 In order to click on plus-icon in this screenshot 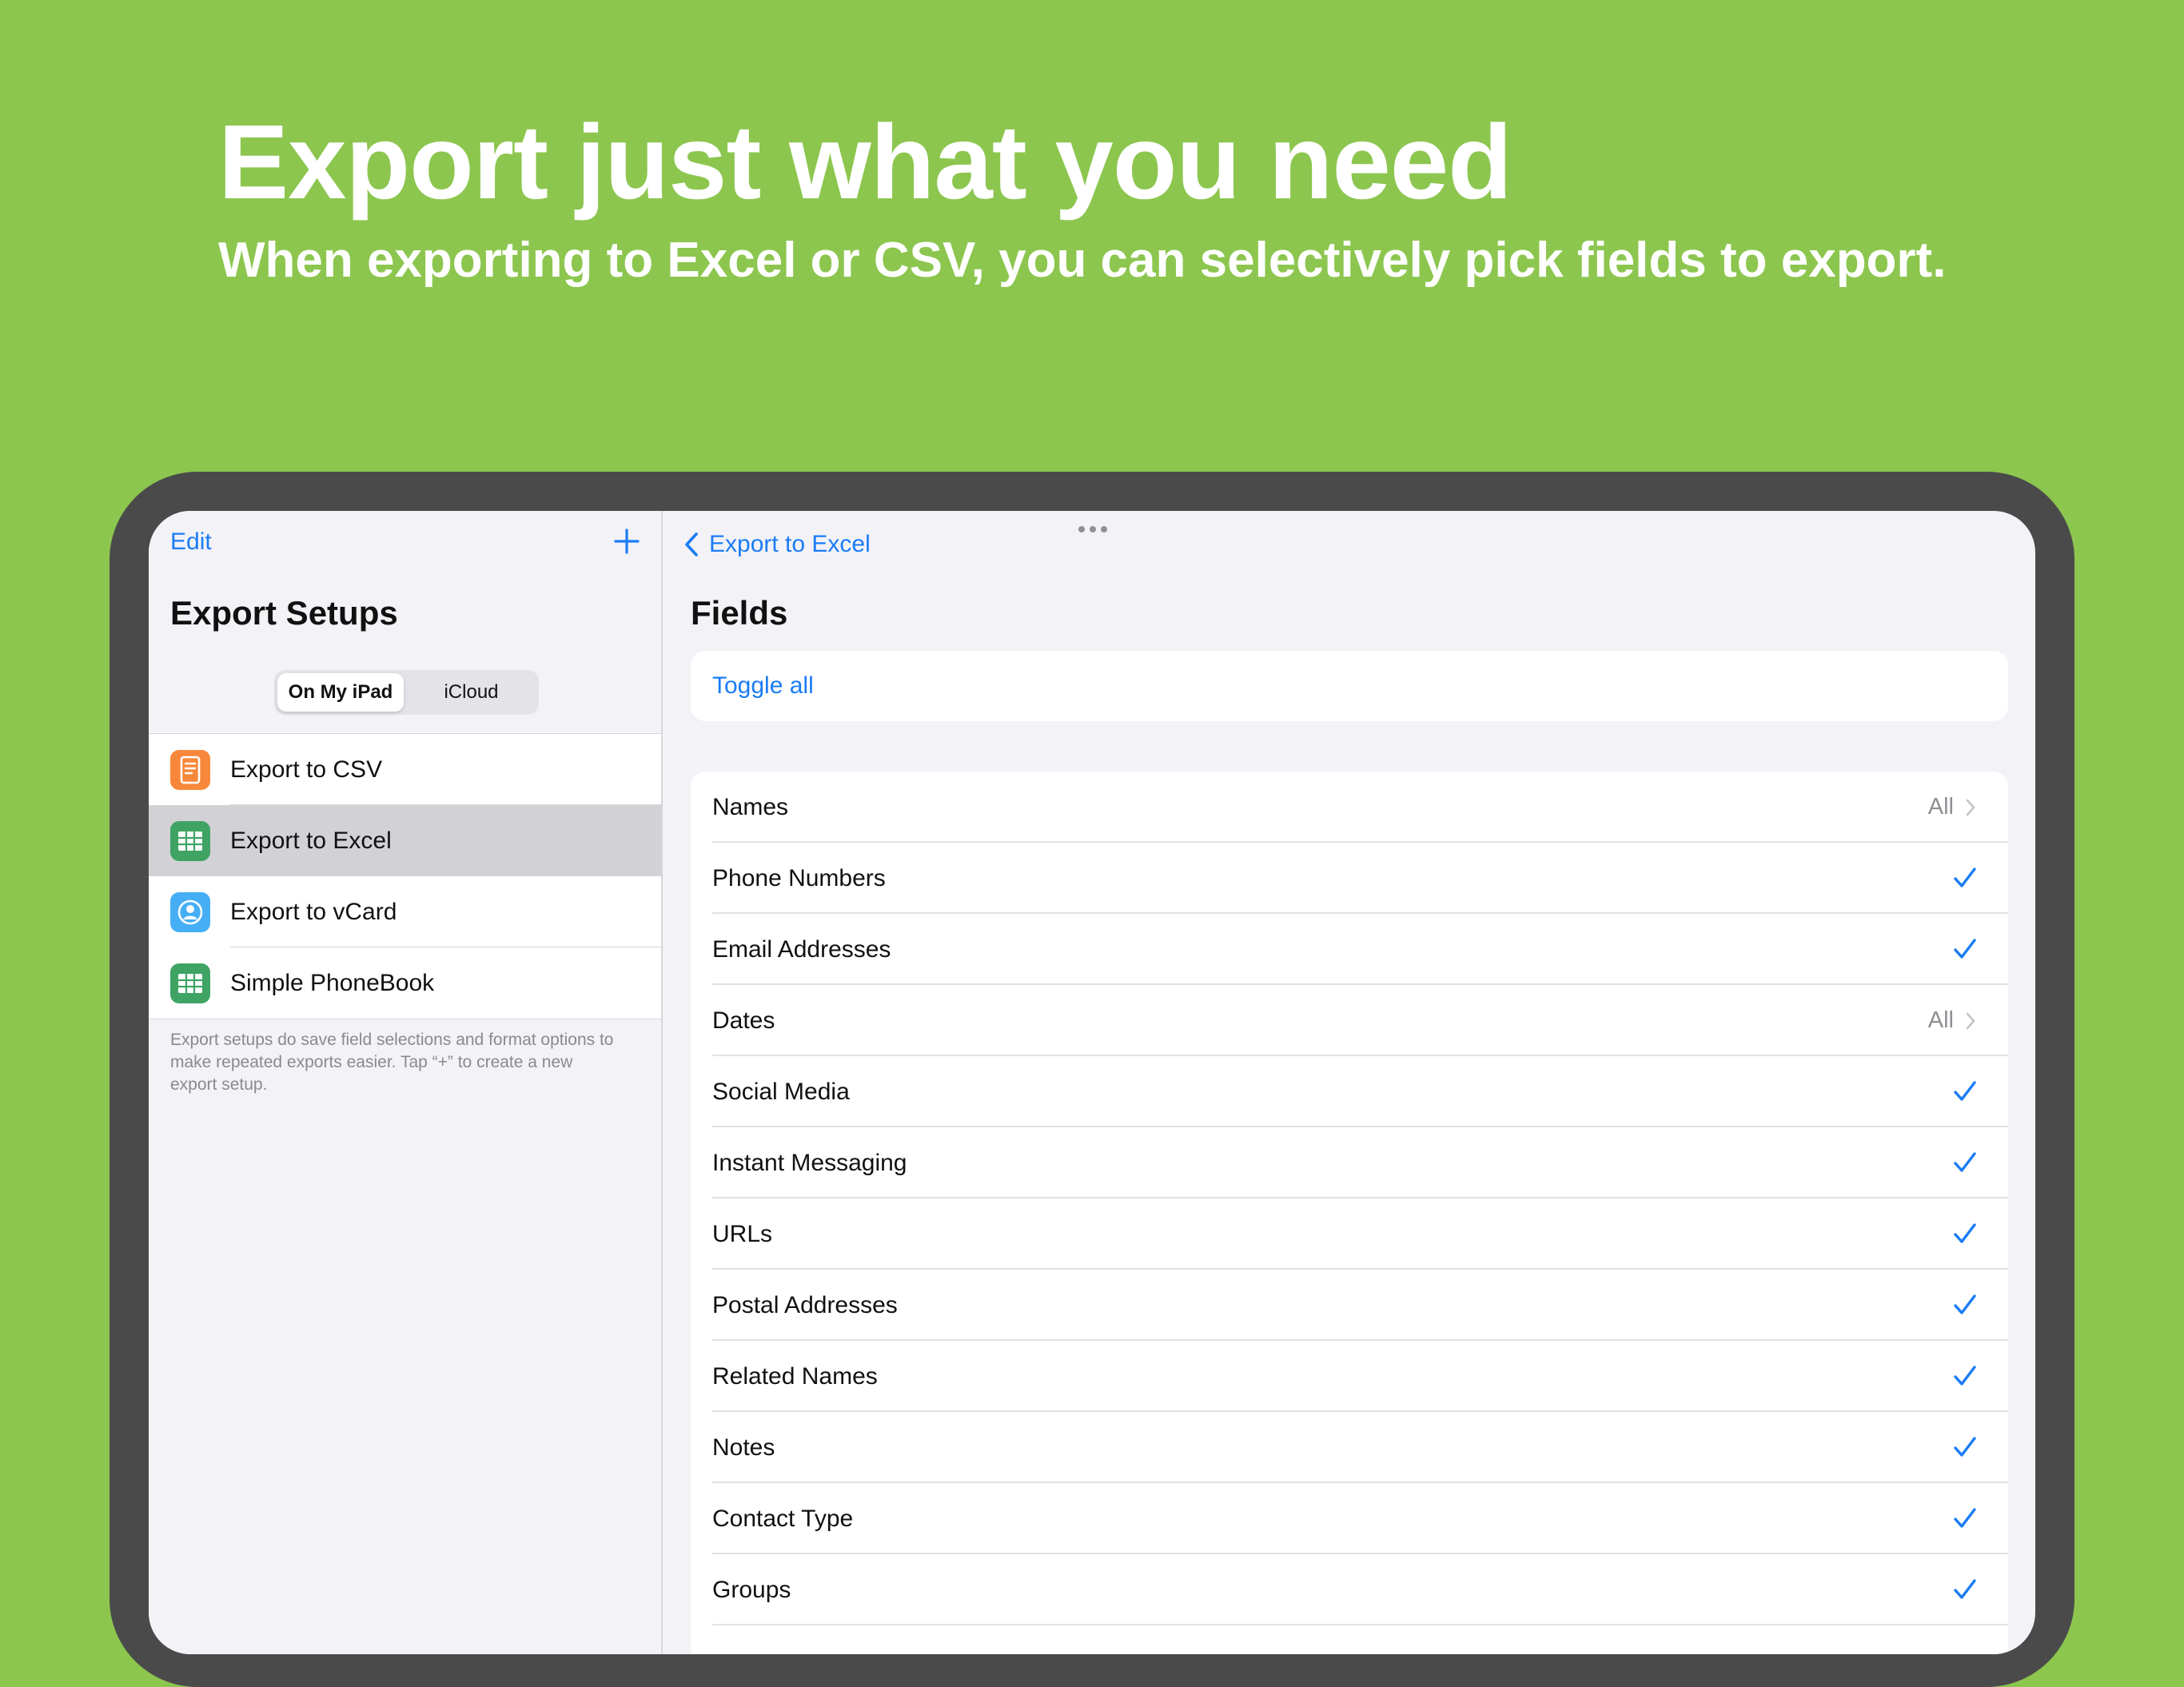, I will do `click(627, 541)`.